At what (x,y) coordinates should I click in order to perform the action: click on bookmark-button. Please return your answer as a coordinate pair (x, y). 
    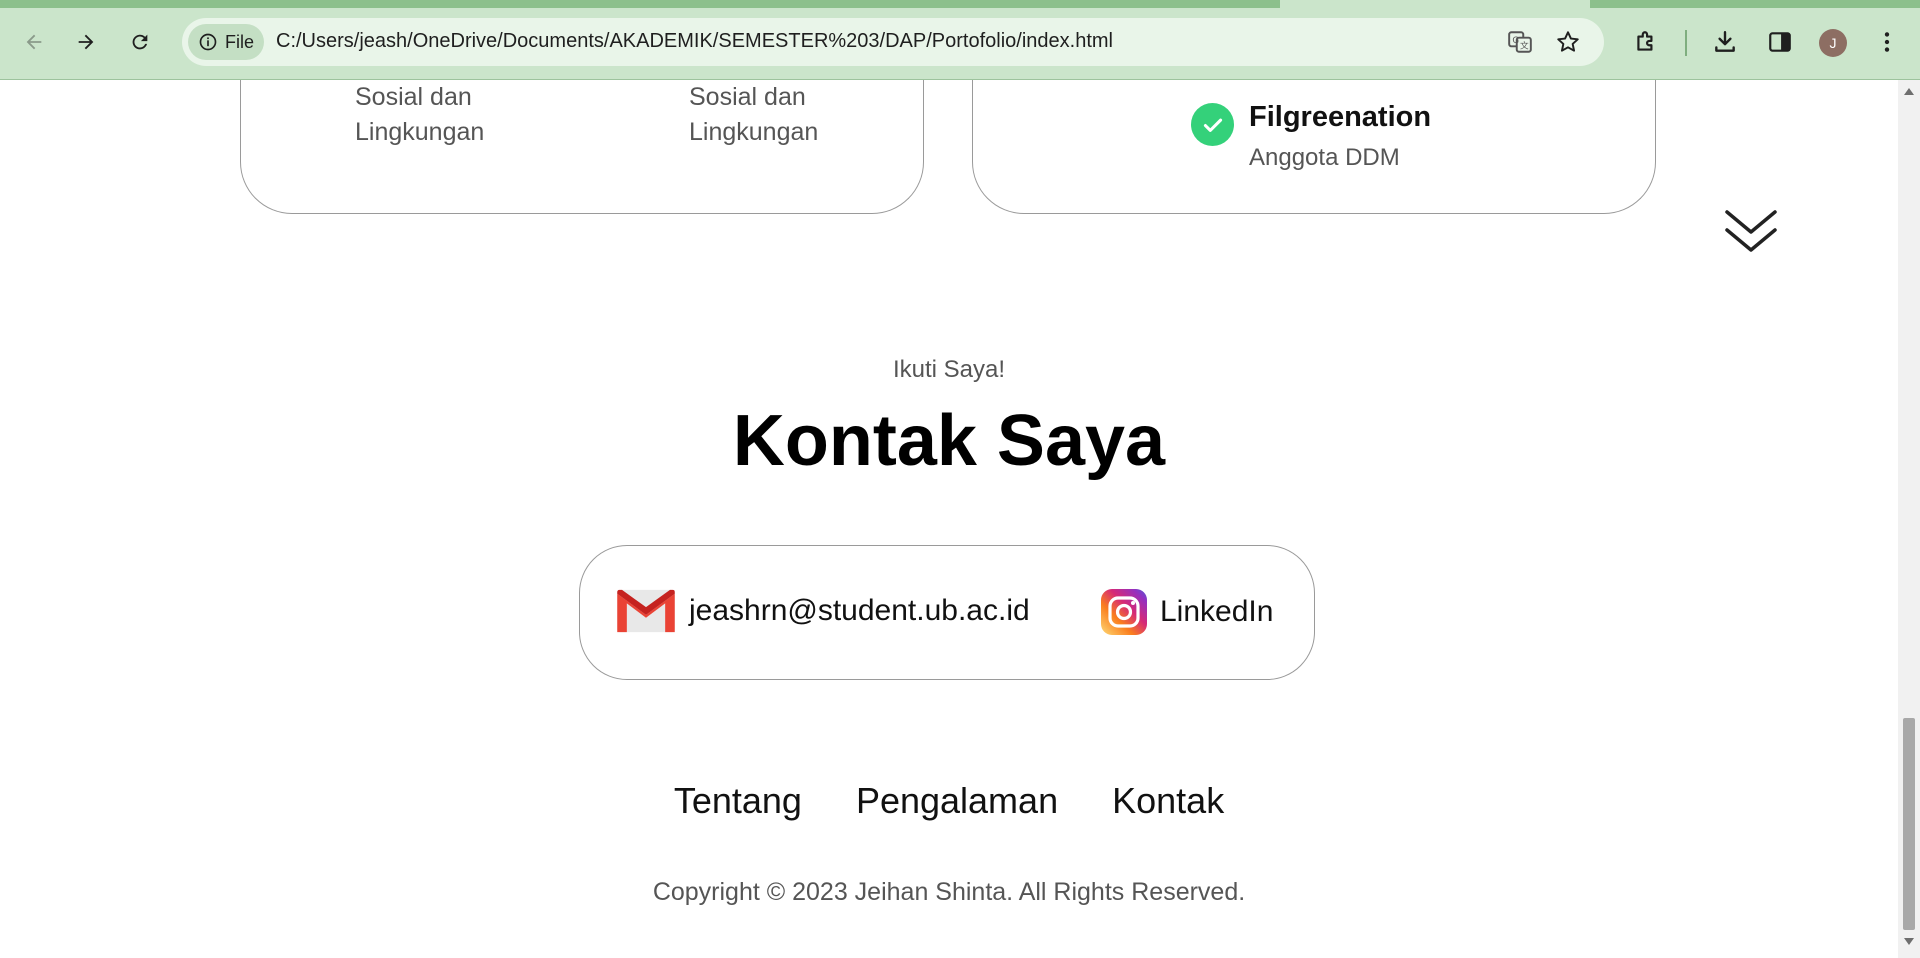
    Looking at the image, I should click on (1568, 42).